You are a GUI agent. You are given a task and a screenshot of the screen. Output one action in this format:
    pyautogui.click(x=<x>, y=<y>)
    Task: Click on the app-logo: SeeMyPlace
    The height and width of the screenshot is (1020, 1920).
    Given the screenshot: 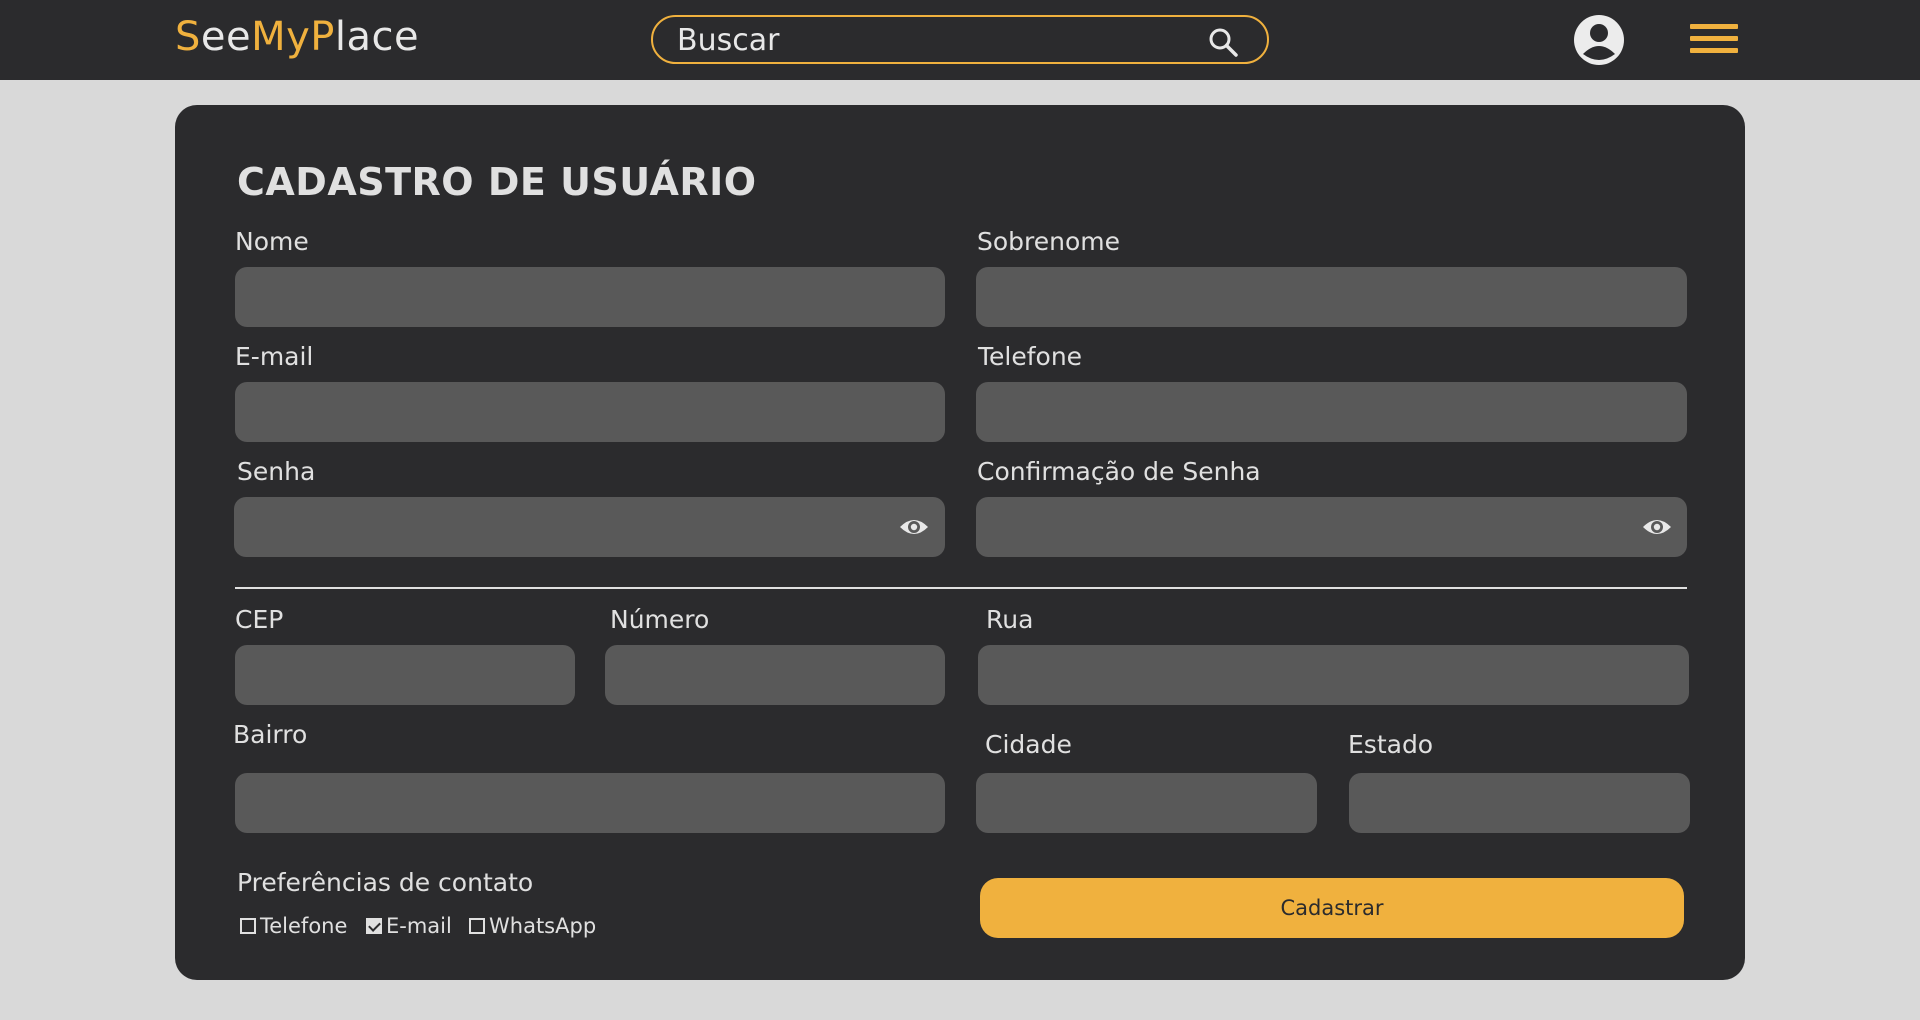 What is the action you would take?
    pyautogui.click(x=297, y=37)
    